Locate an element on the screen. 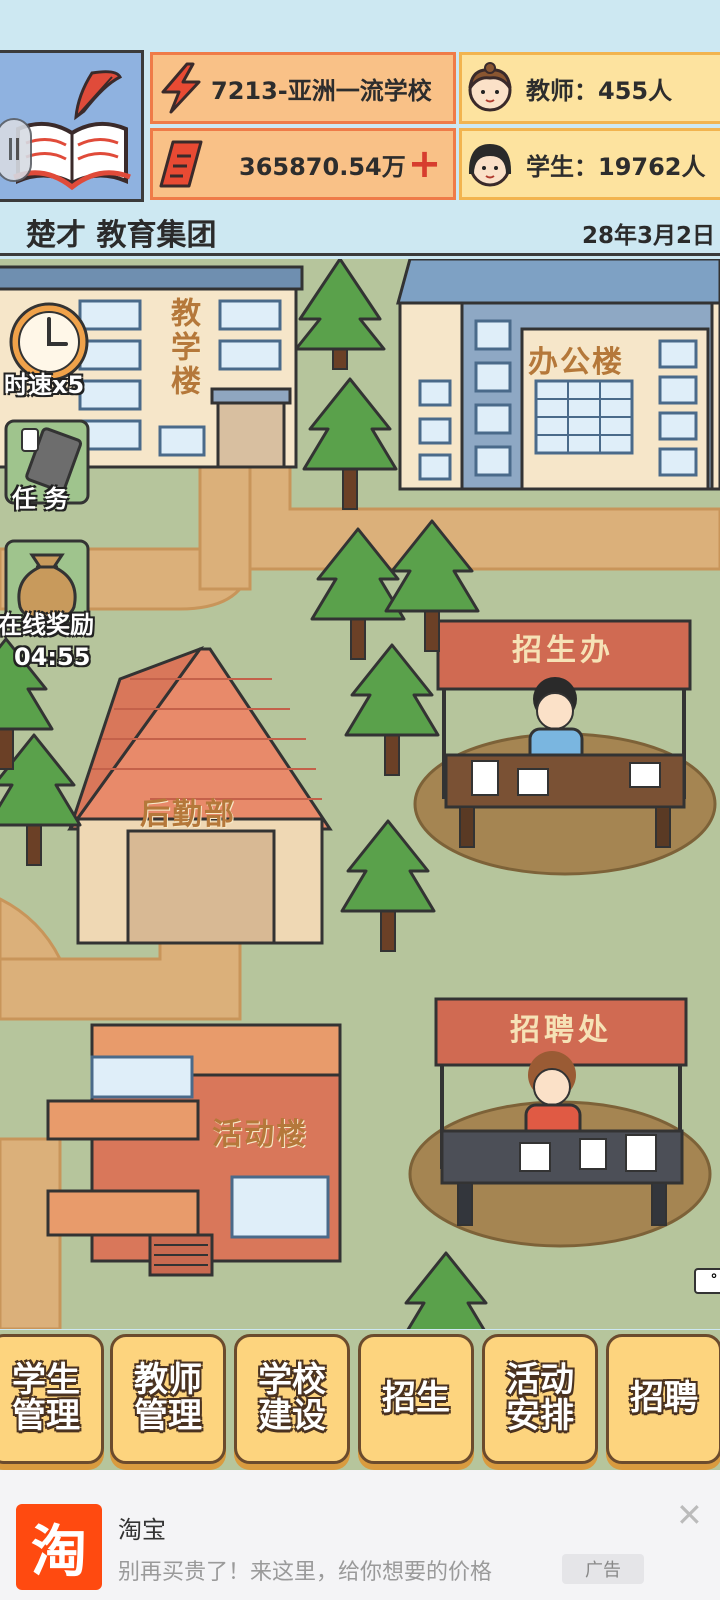 The height and width of the screenshot is (1600, 720). action-label: 招聘 is located at coordinates (664, 1398).